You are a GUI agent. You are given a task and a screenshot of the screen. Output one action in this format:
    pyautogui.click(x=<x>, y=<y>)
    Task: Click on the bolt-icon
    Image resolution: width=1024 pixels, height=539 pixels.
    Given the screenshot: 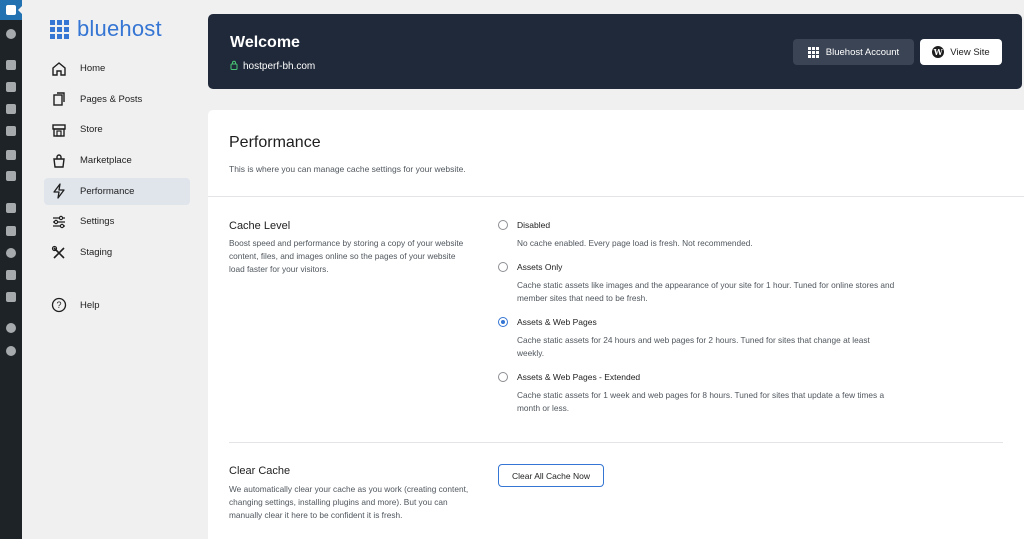 What is the action you would take?
    pyautogui.click(x=59, y=191)
    